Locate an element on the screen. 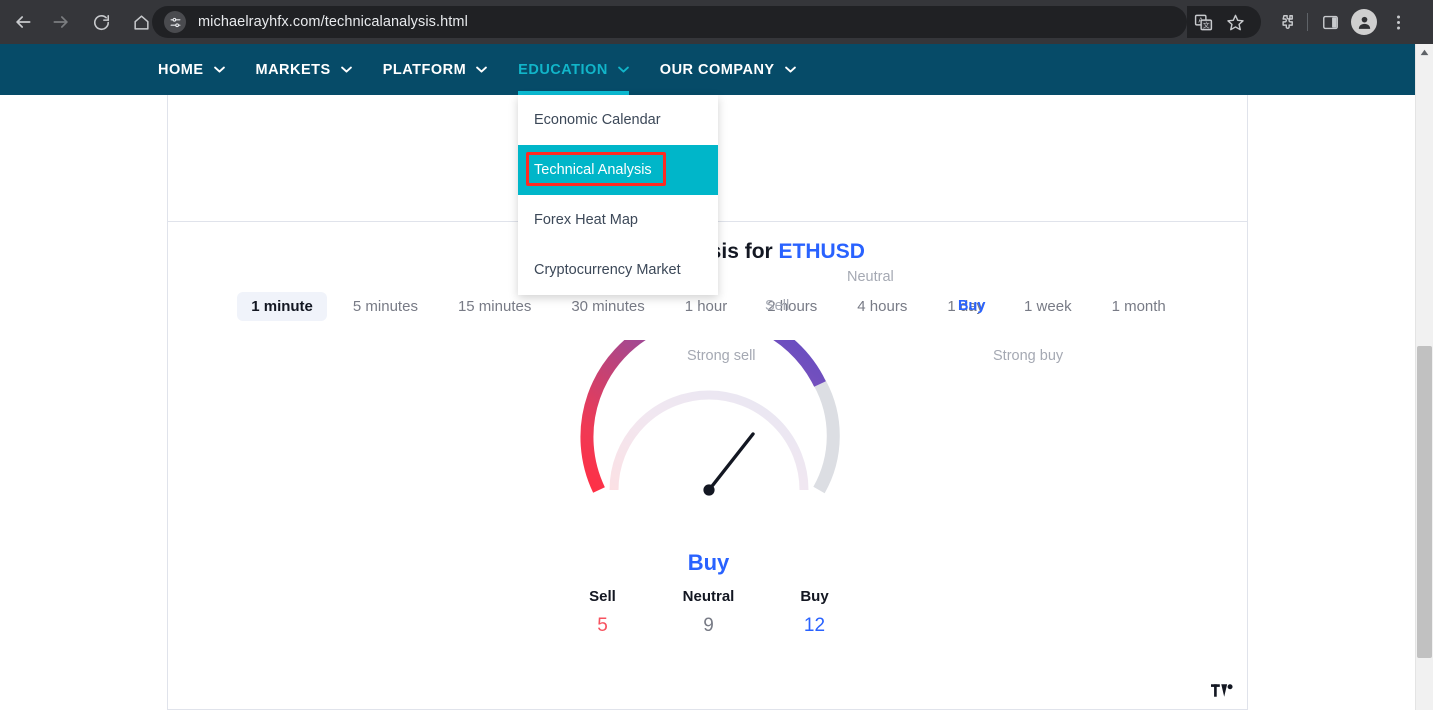 The image size is (1433, 710). translate-button: A 文 is located at coordinates (1203, 22).